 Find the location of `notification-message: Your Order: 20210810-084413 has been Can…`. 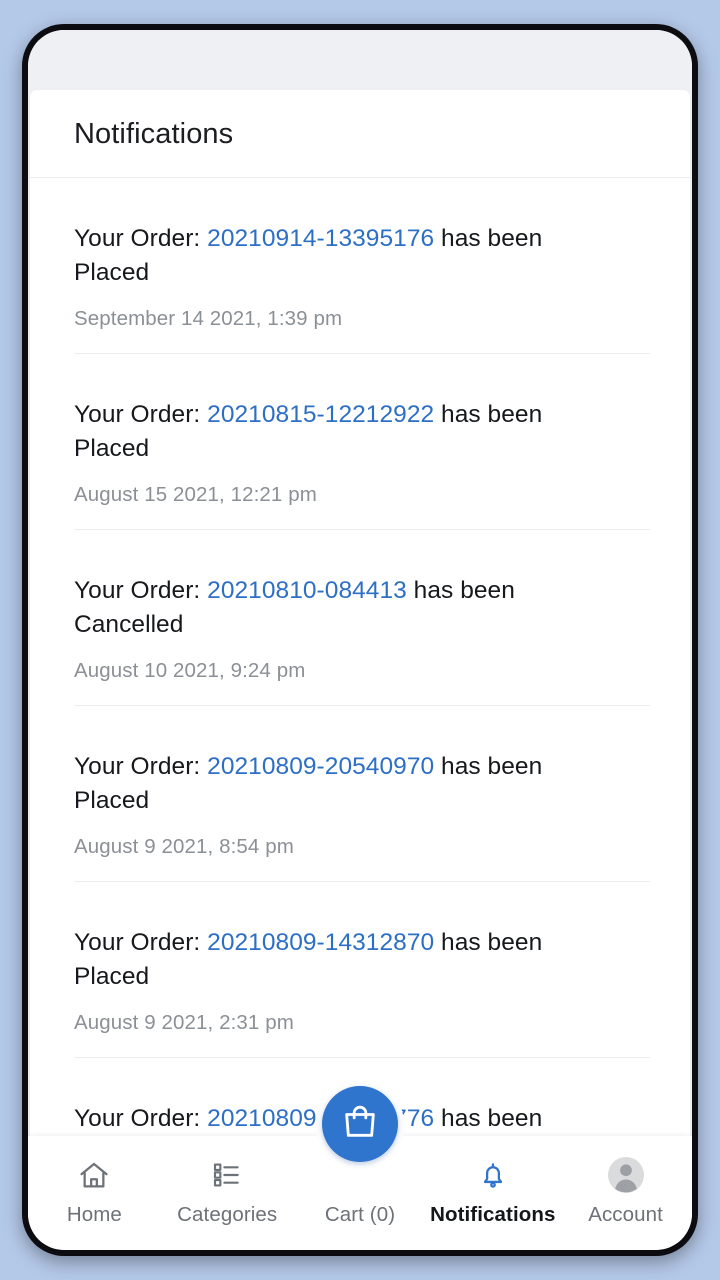

notification-message: Your Order: 20210810-084413 has been Can… is located at coordinates (324, 608).